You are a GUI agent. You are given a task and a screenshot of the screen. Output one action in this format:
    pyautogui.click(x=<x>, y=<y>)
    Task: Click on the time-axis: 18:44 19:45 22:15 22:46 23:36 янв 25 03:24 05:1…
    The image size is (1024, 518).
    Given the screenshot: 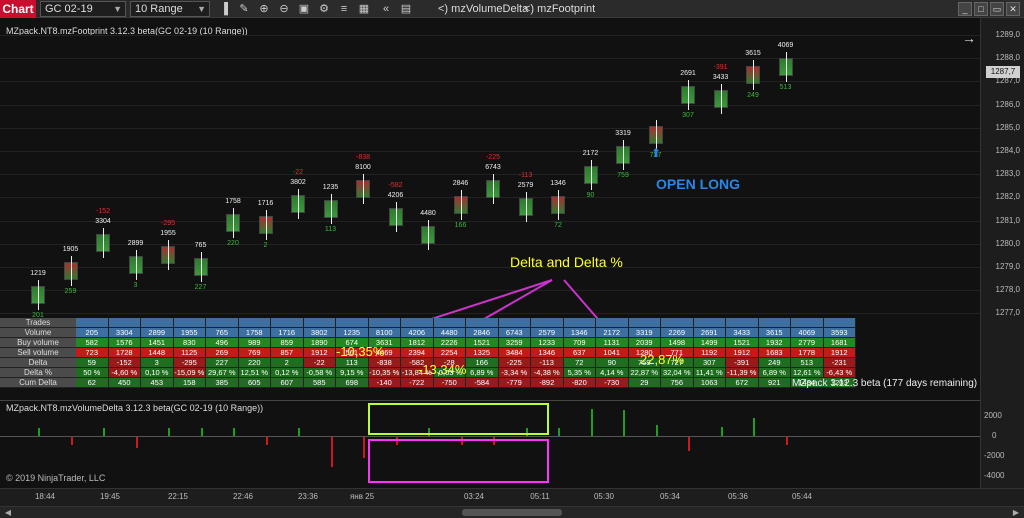 What is the action you would take?
    pyautogui.click(x=512, y=497)
    